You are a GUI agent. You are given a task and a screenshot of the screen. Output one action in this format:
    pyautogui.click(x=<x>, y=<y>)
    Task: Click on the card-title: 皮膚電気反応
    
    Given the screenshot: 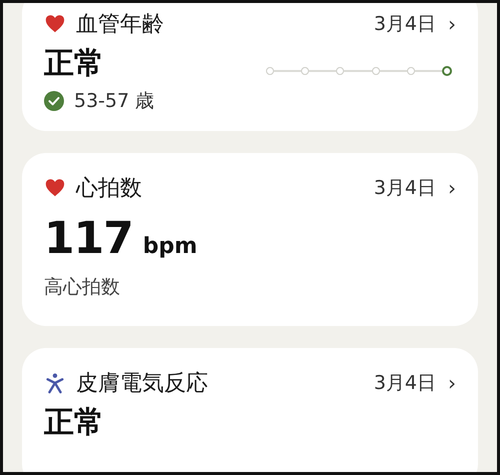 What is the action you would take?
    pyautogui.click(x=142, y=384)
    